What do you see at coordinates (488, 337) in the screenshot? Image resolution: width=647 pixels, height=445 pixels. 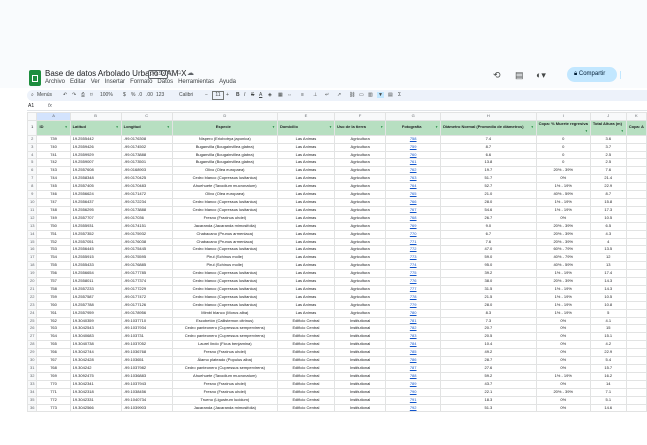 I see `cell-diametro: 20.5` at bounding box center [488, 337].